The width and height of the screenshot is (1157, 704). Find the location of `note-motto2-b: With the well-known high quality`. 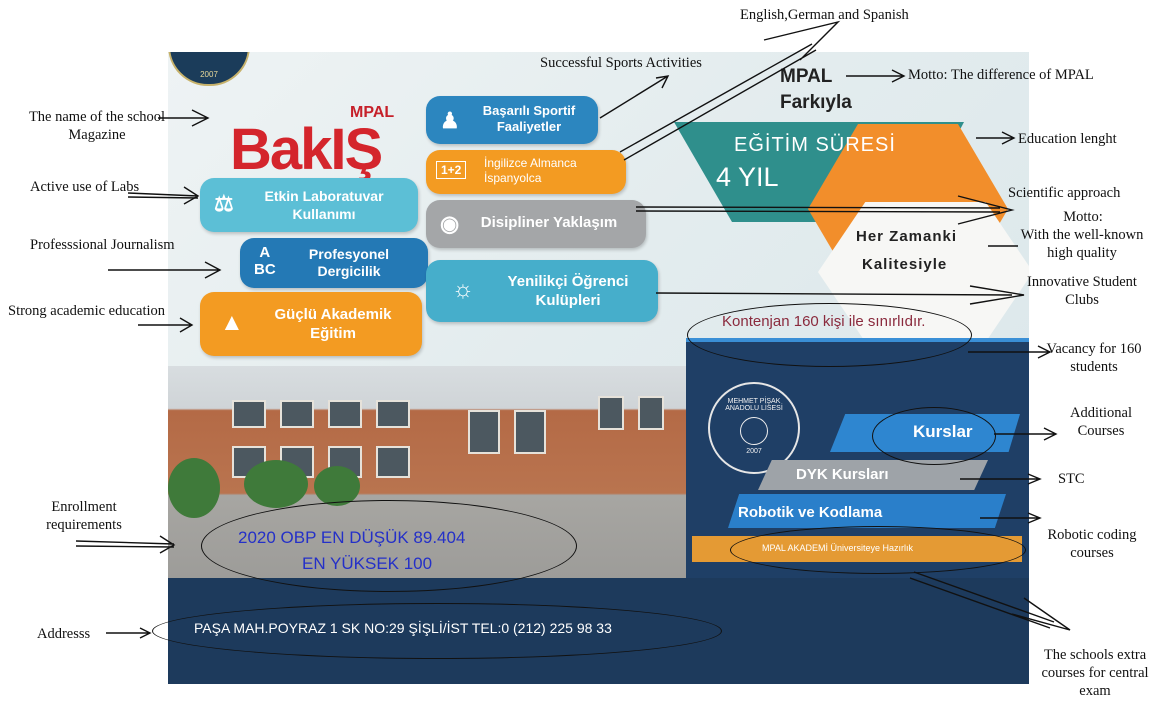

note-motto2-b: With the well-known high quality is located at coordinates (1082, 244).